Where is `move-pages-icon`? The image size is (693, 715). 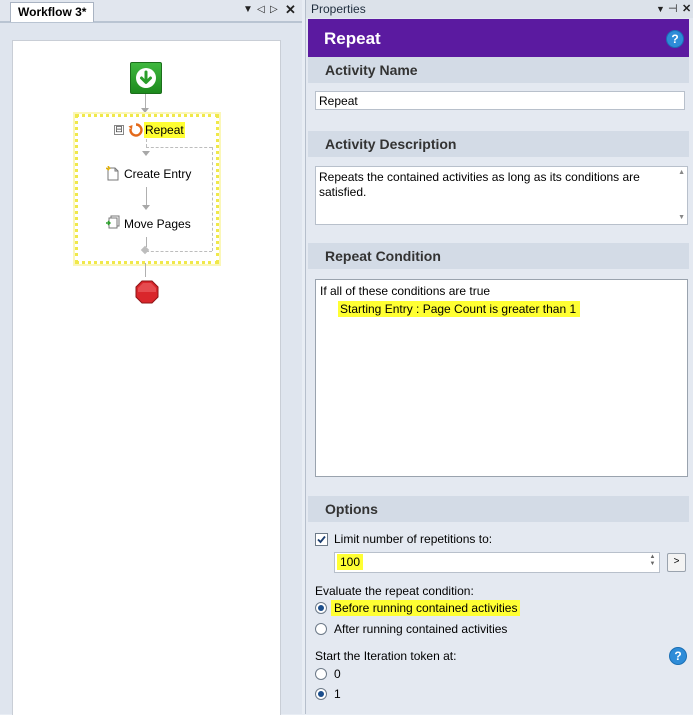 move-pages-icon is located at coordinates (113, 222).